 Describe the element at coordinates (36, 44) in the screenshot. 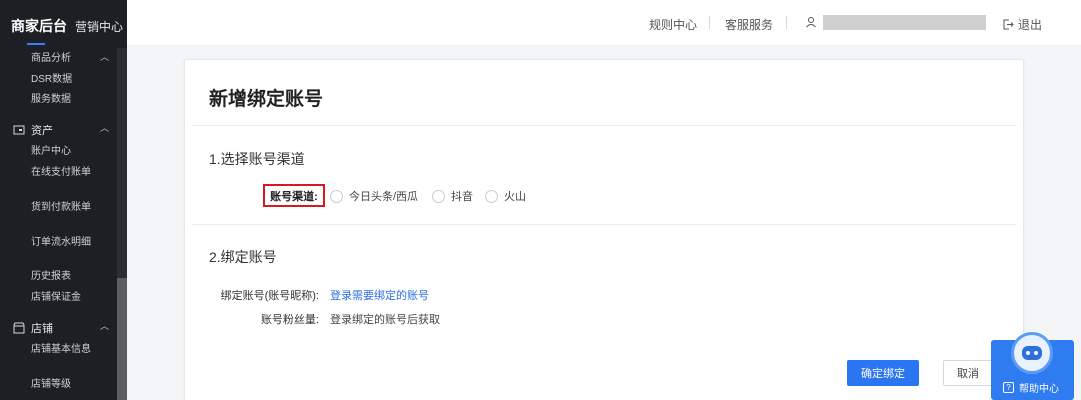

I see `active-indicator` at that location.